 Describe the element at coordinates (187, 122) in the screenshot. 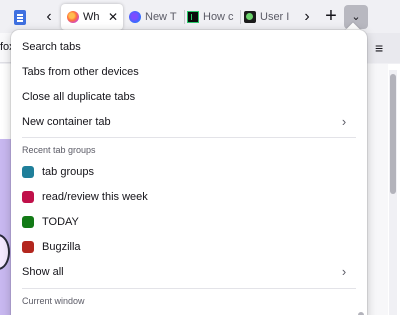

I see `new-container-tab-item: New container tab ›` at that location.